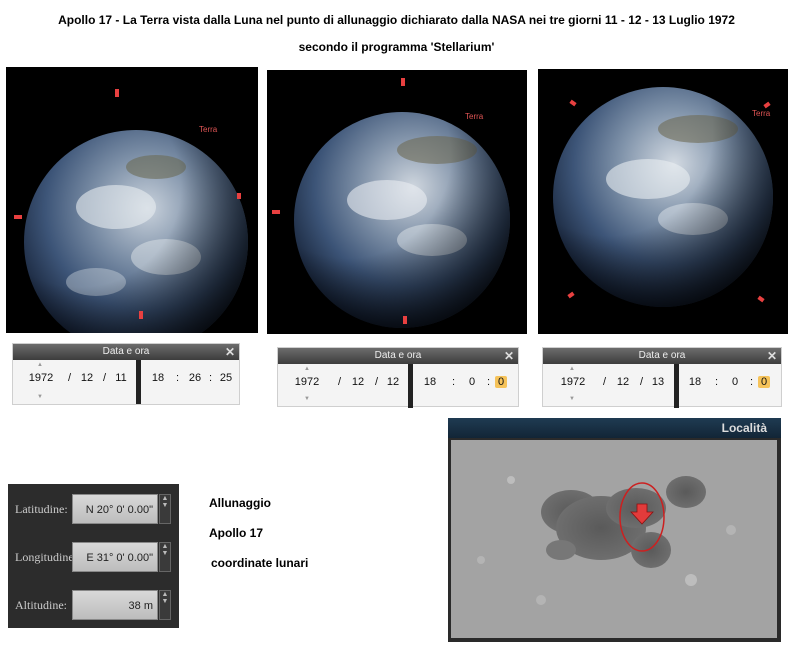 Image resolution: width=793 pixels, height=652 pixels. Describe the element at coordinates (46, 557) in the screenshot. I see `longitude-label: Longitudine:` at that location.